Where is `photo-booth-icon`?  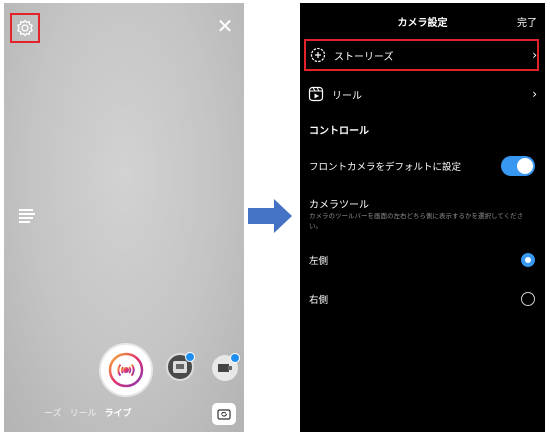 photo-booth-icon is located at coordinates (180, 367).